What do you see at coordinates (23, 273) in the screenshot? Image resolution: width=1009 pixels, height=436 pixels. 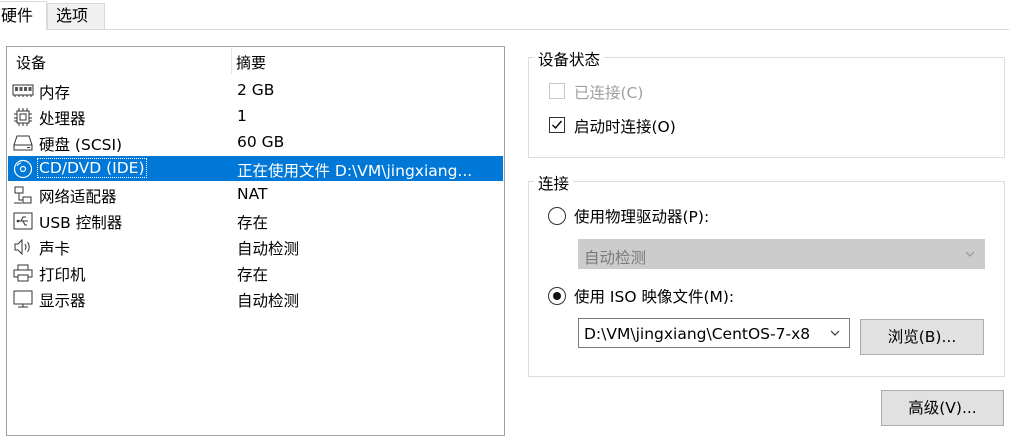 I see `printer-icon` at bounding box center [23, 273].